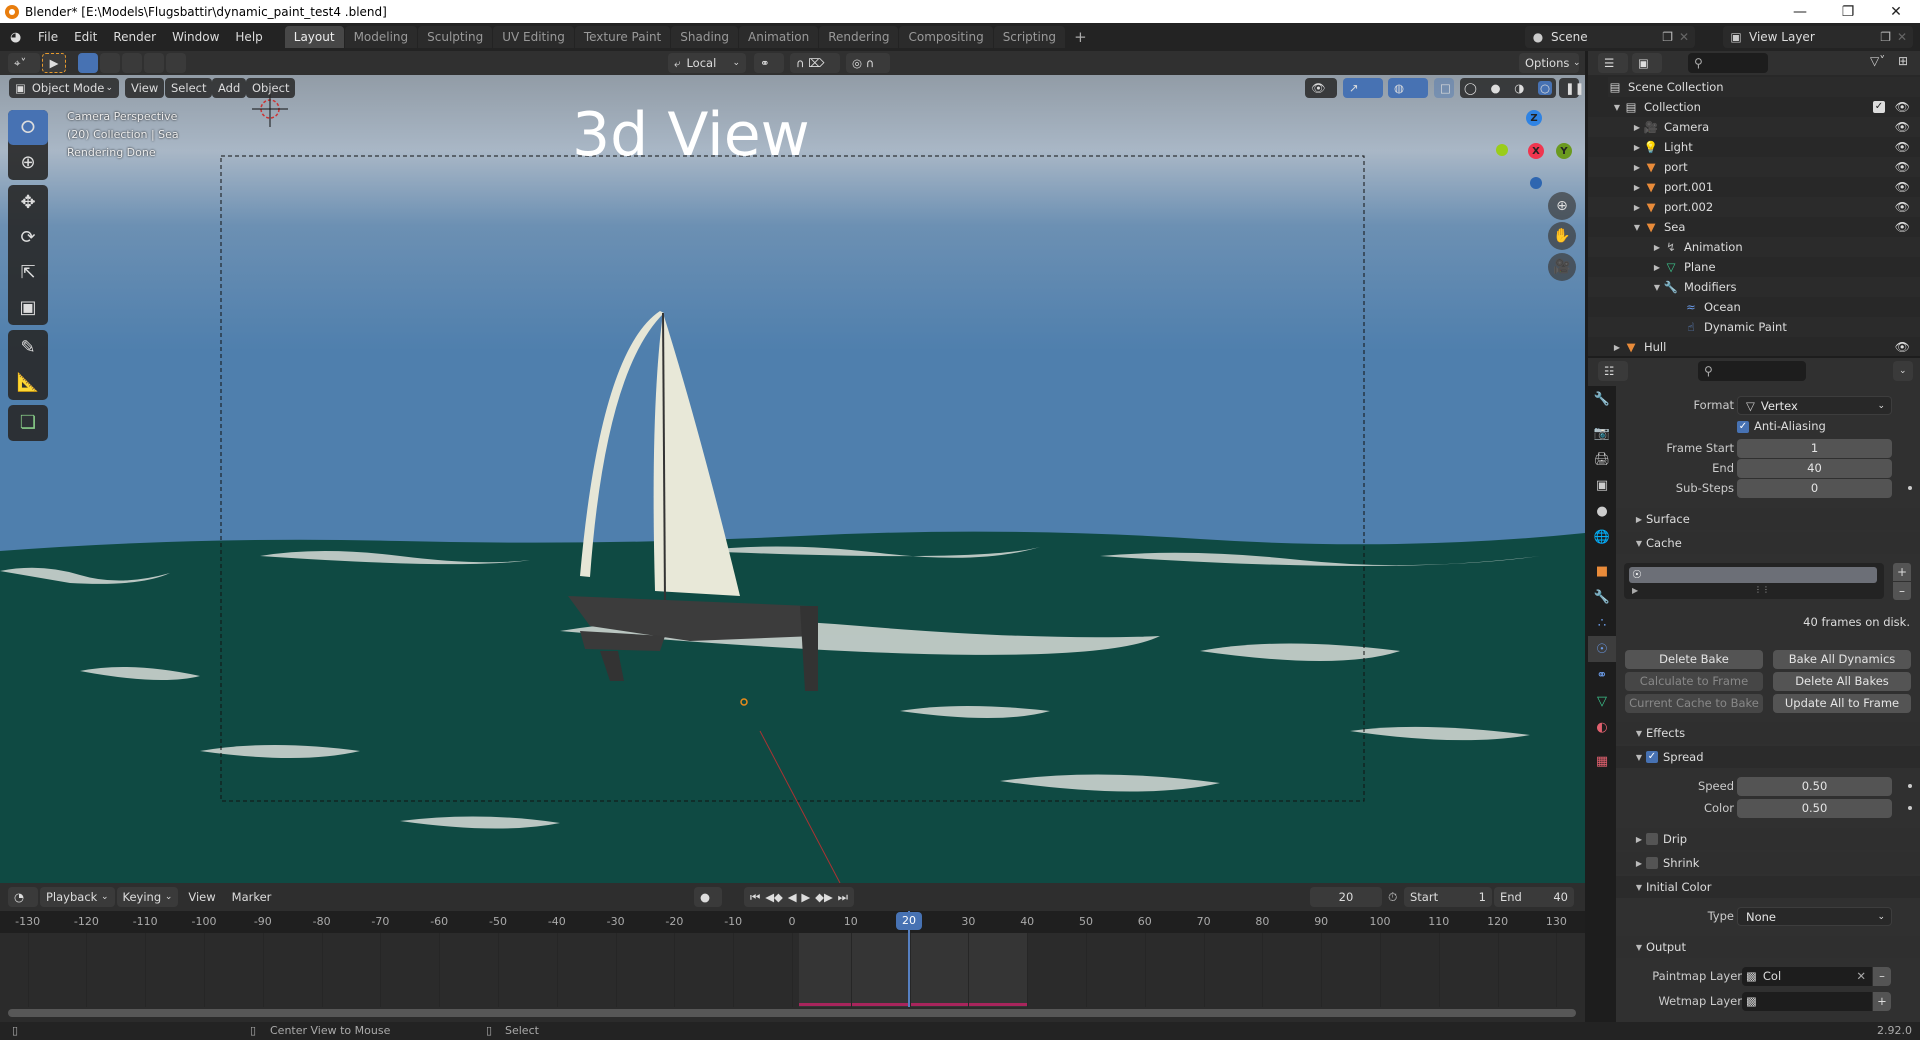 This screenshot has height=1040, width=1920. I want to click on workspace-tab-modeling: Modeling, so click(381, 37).